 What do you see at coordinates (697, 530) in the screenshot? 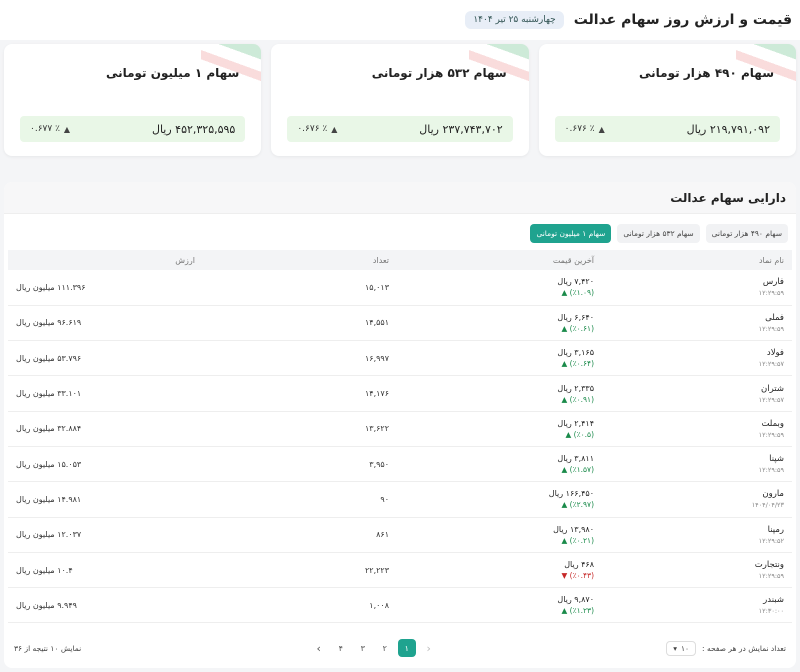
I see `symbol-name: رمپنا` at bounding box center [697, 530].